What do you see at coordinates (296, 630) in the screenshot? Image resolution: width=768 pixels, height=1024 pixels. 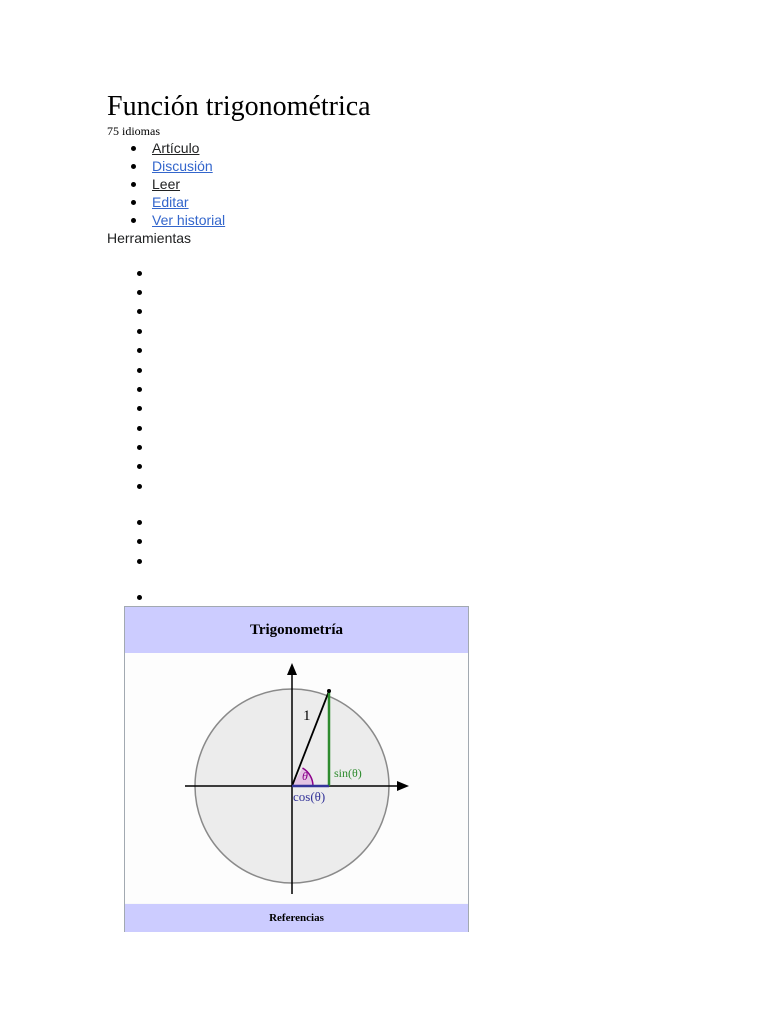 I see `infobox-title: Trigonometría` at bounding box center [296, 630].